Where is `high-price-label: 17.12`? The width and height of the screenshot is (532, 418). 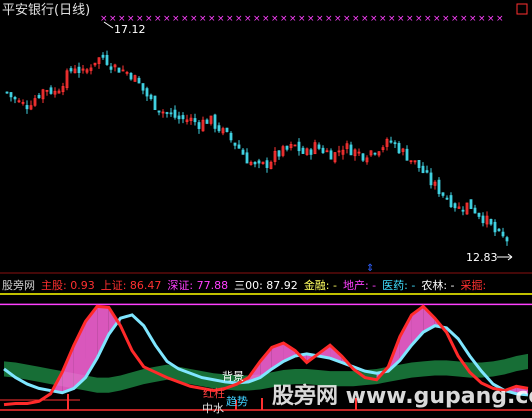
high-price-label: 17.12 is located at coordinates (130, 29).